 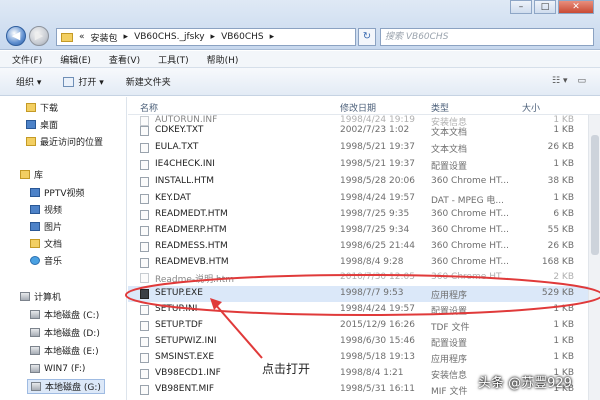 I want to click on sidebar-item-documents: 文档, so click(x=46, y=243).